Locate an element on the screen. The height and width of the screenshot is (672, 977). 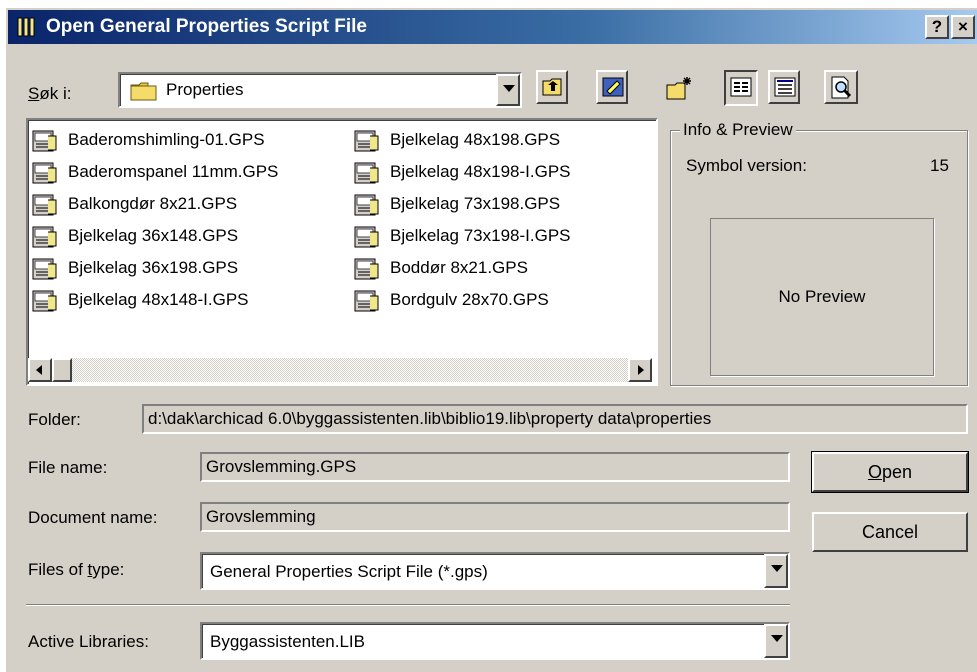
horizontal-scrollbar is located at coordinates (340, 370).